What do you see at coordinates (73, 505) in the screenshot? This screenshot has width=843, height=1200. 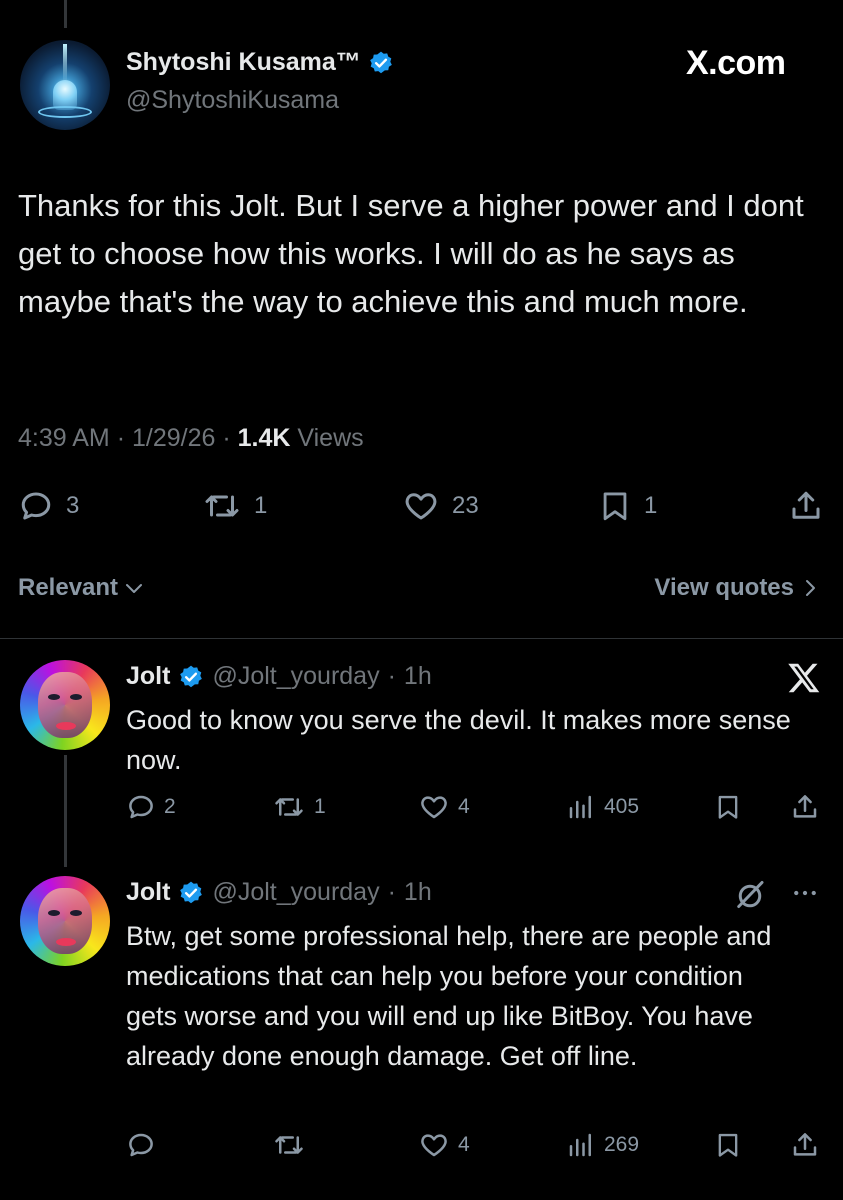 I see `reply-count: 3` at bounding box center [73, 505].